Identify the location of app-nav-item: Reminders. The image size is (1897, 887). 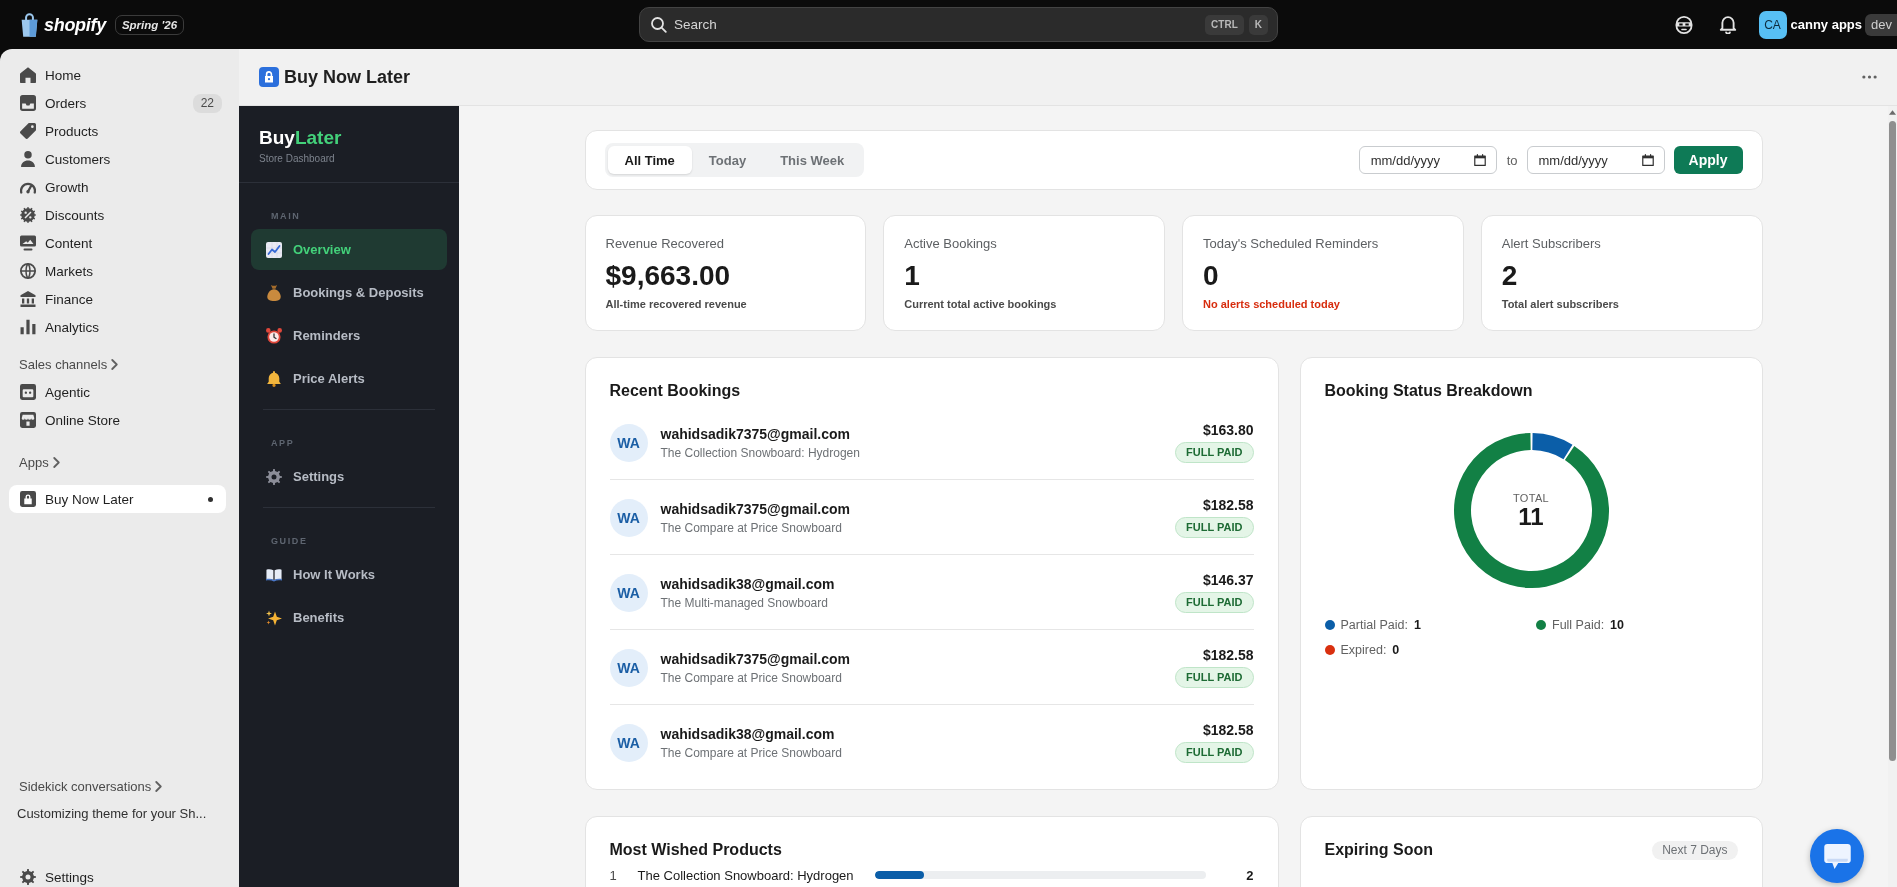
(349, 335).